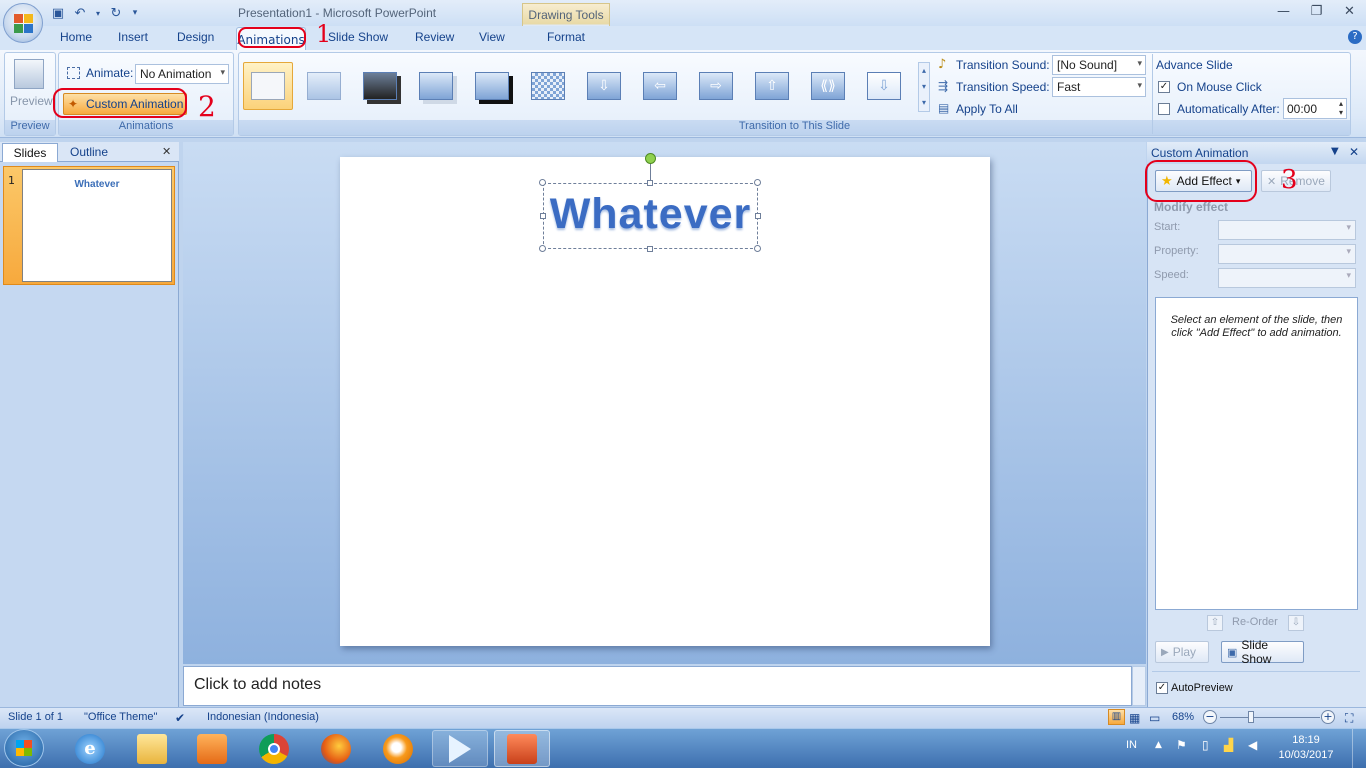 This screenshot has height=768, width=1366. I want to click on apply-to-all-button: Apply To All, so click(987, 109).